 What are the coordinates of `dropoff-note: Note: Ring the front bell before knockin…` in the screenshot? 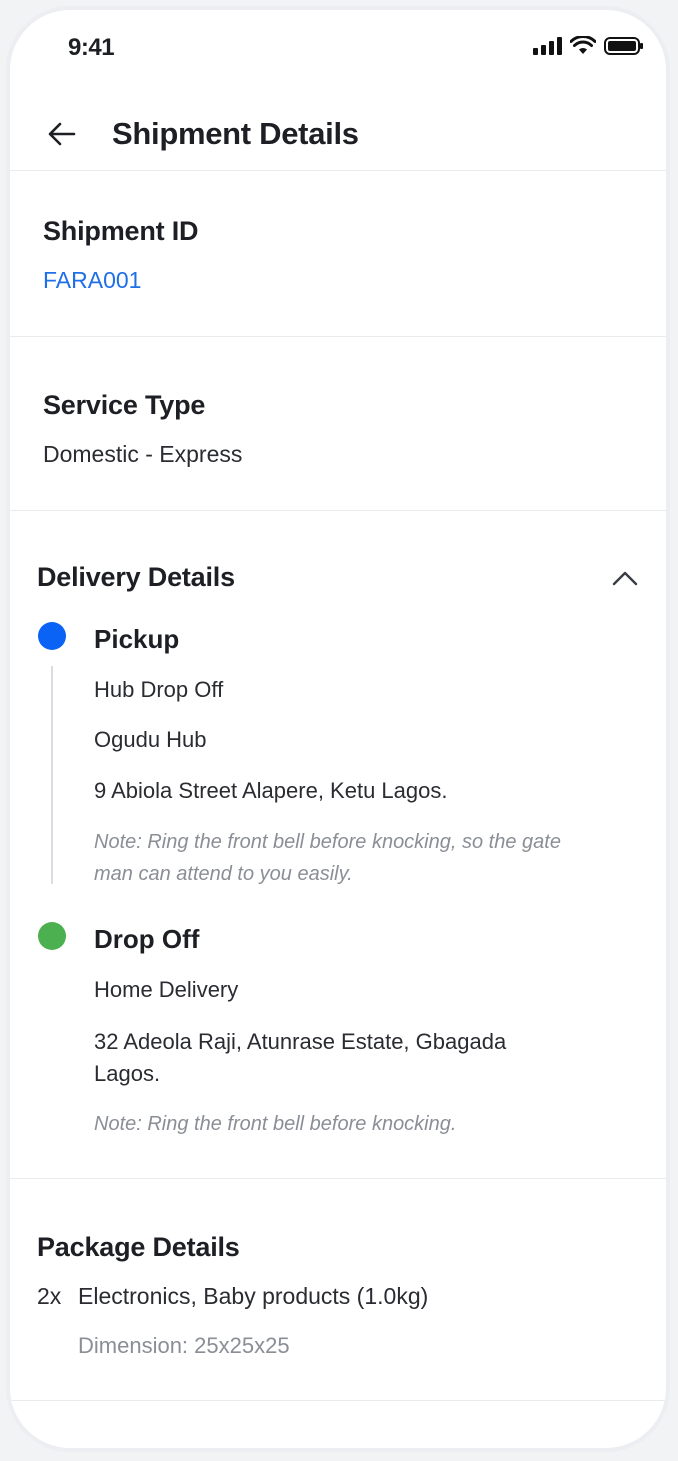 It's located at (275, 1124).